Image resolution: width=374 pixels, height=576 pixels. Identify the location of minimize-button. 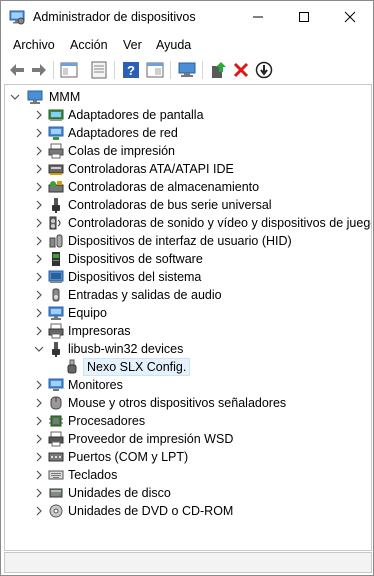
(258, 17).